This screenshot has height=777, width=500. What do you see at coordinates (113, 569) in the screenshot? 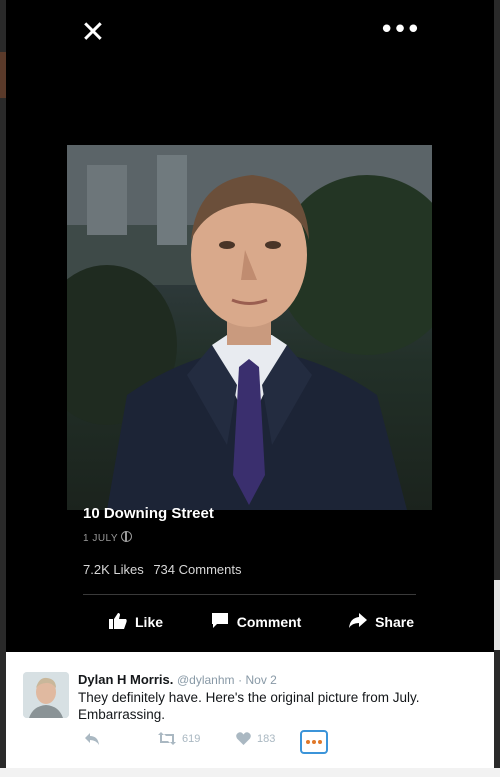
I see `likes-count: 7.2K Likes` at bounding box center [113, 569].